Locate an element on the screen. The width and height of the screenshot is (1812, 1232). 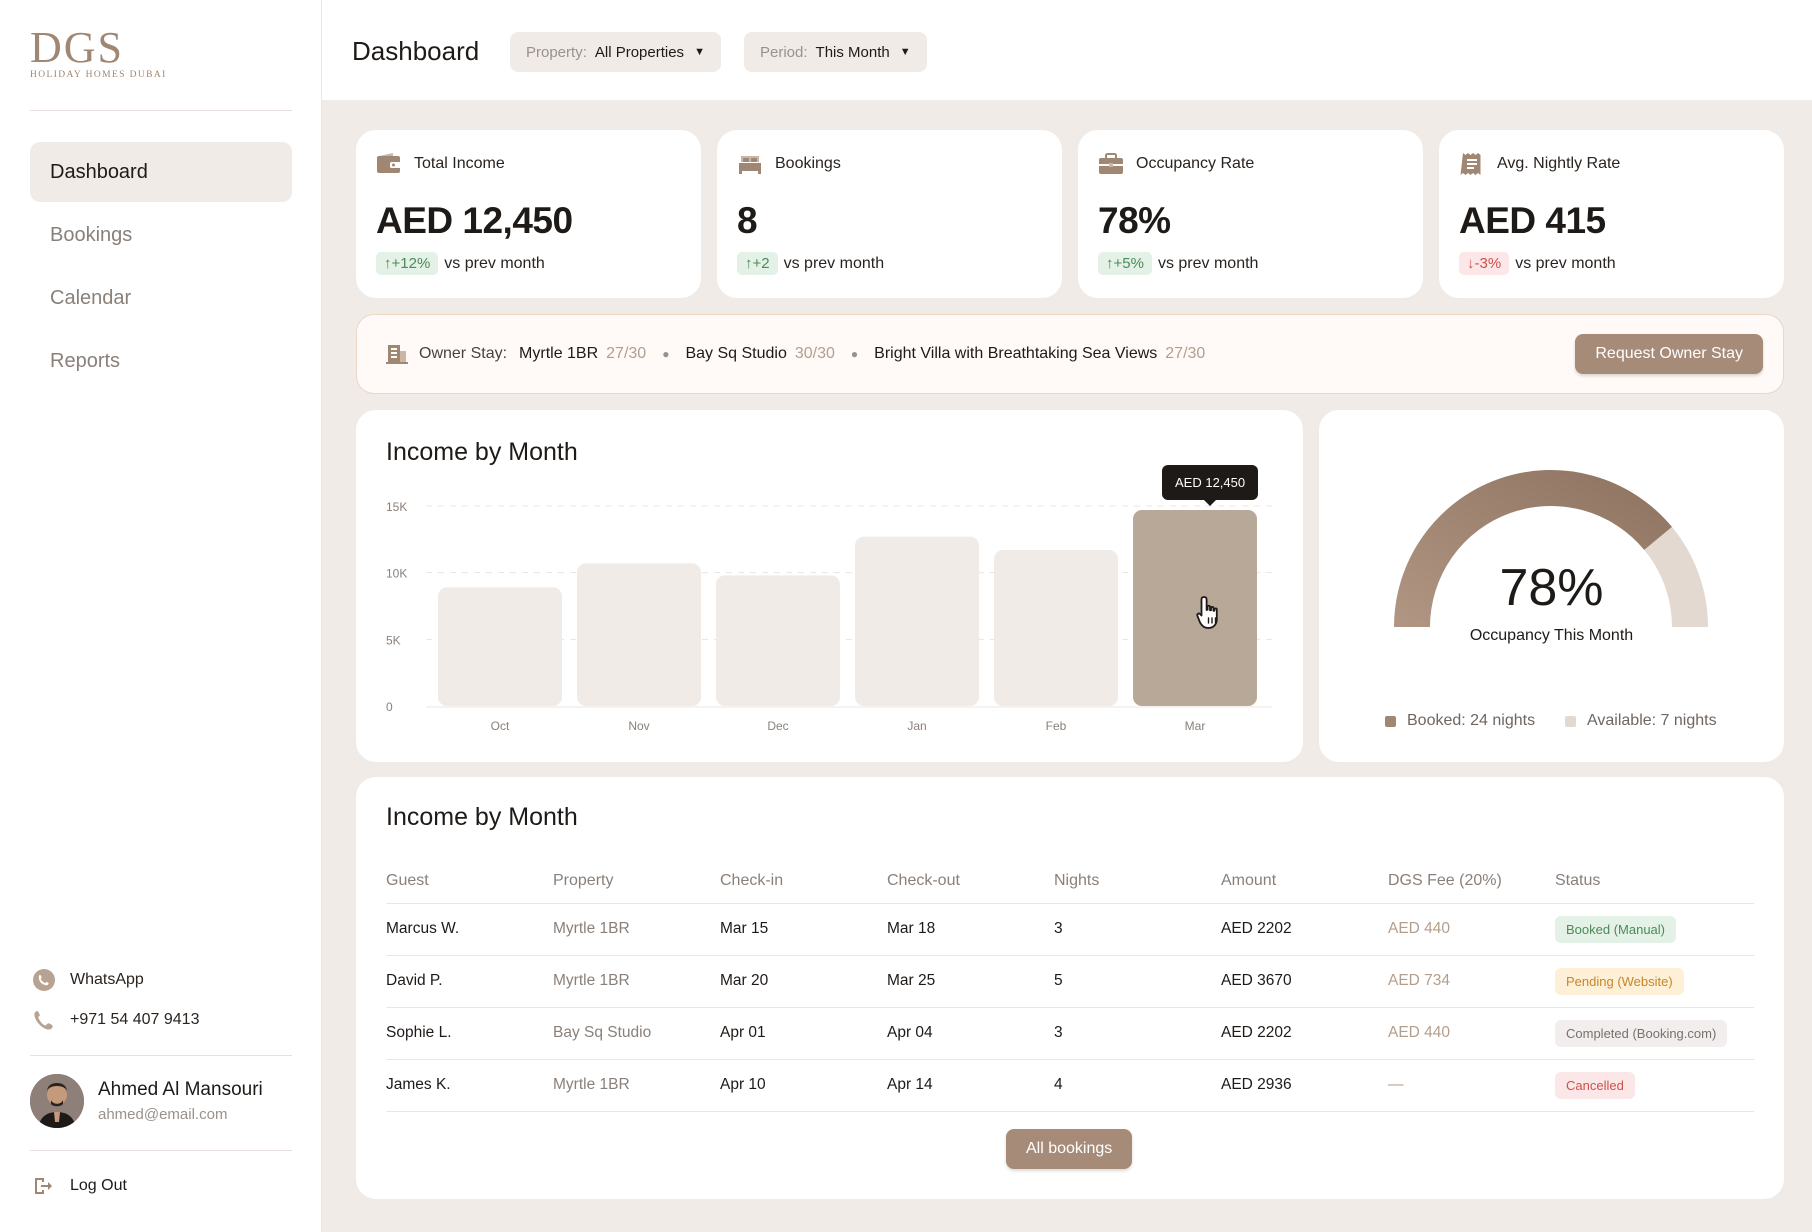
checkin-cell: Apr 01 is located at coordinates (803, 1033).